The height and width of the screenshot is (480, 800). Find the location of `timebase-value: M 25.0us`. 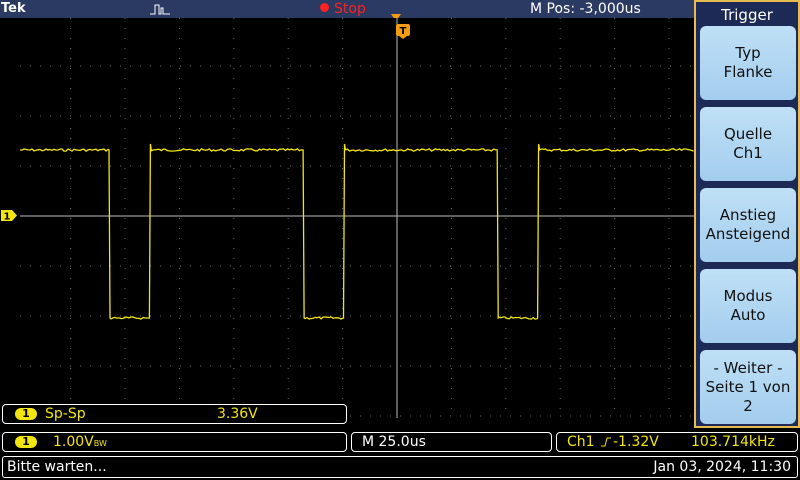

timebase-value: M 25.0us is located at coordinates (394, 442).